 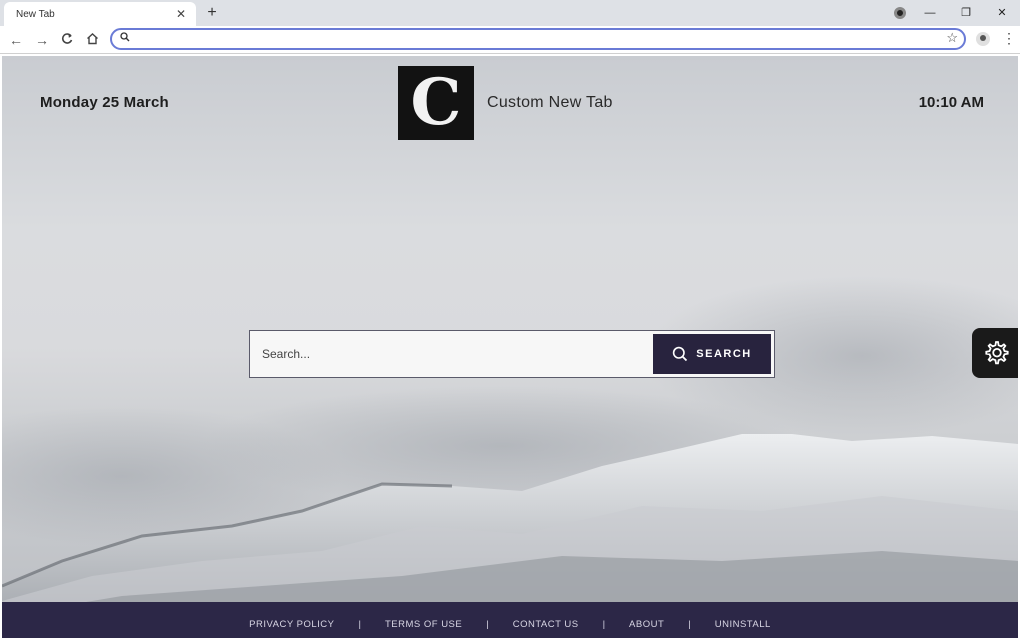 What do you see at coordinates (900, 13) in the screenshot?
I see `profile-indicator-icon` at bounding box center [900, 13].